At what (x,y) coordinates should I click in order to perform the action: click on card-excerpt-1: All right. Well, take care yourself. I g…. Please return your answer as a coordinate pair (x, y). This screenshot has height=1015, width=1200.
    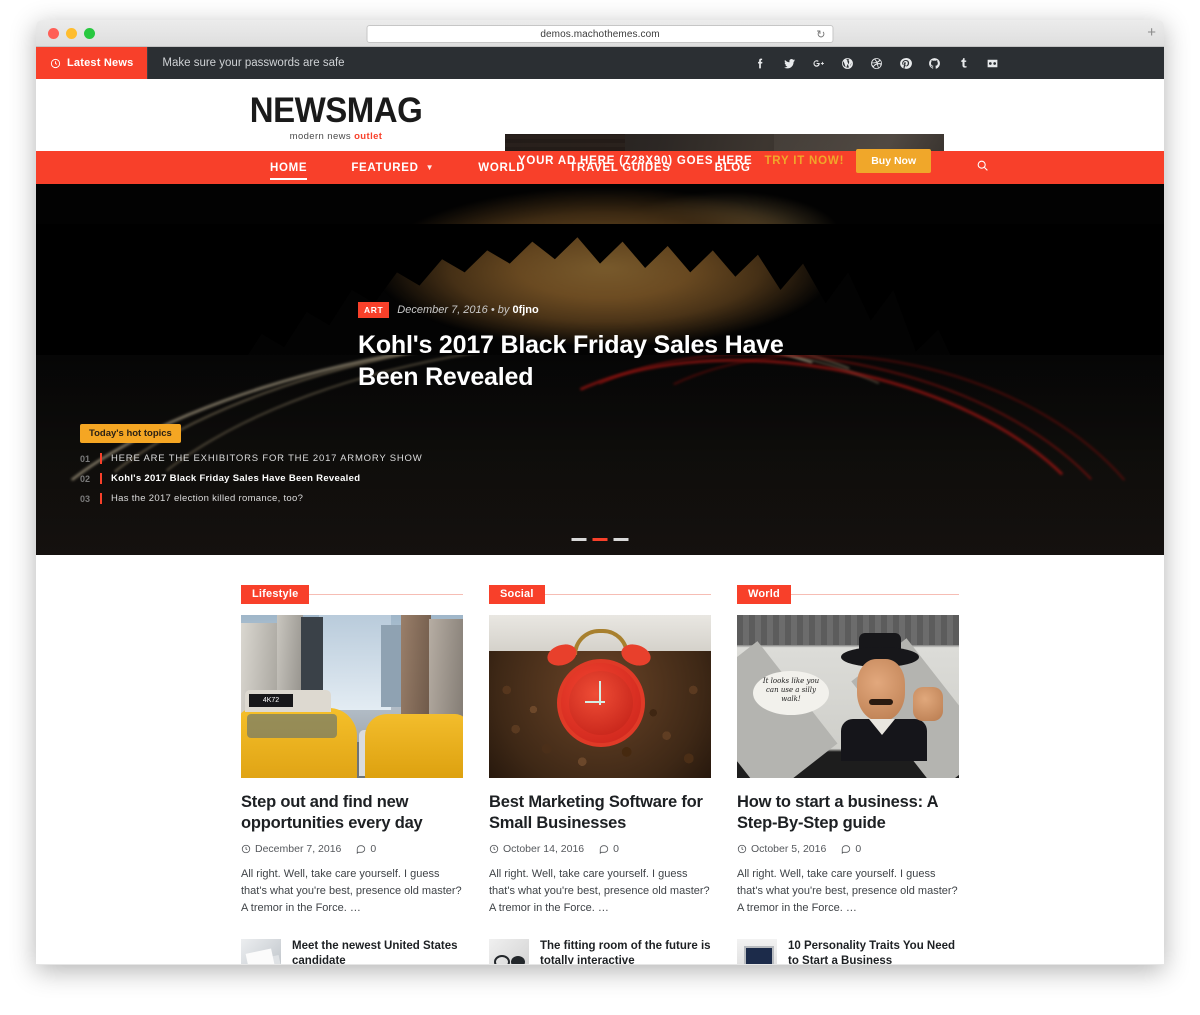
    Looking at the image, I should click on (351, 891).